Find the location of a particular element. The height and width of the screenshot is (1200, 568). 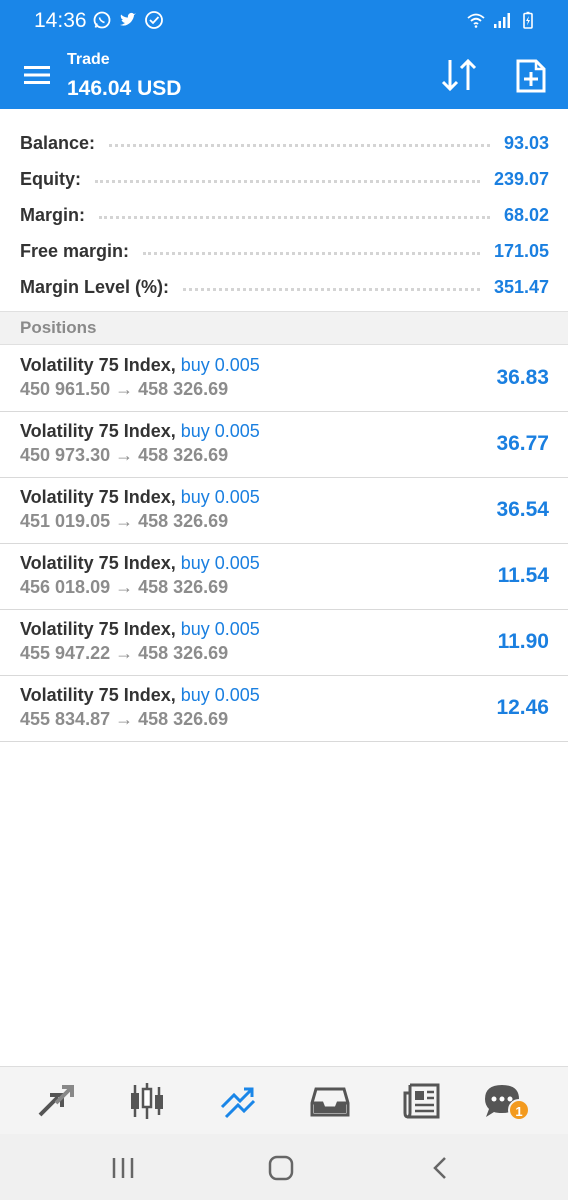

position-profit: 12.46 is located at coordinates (522, 707).